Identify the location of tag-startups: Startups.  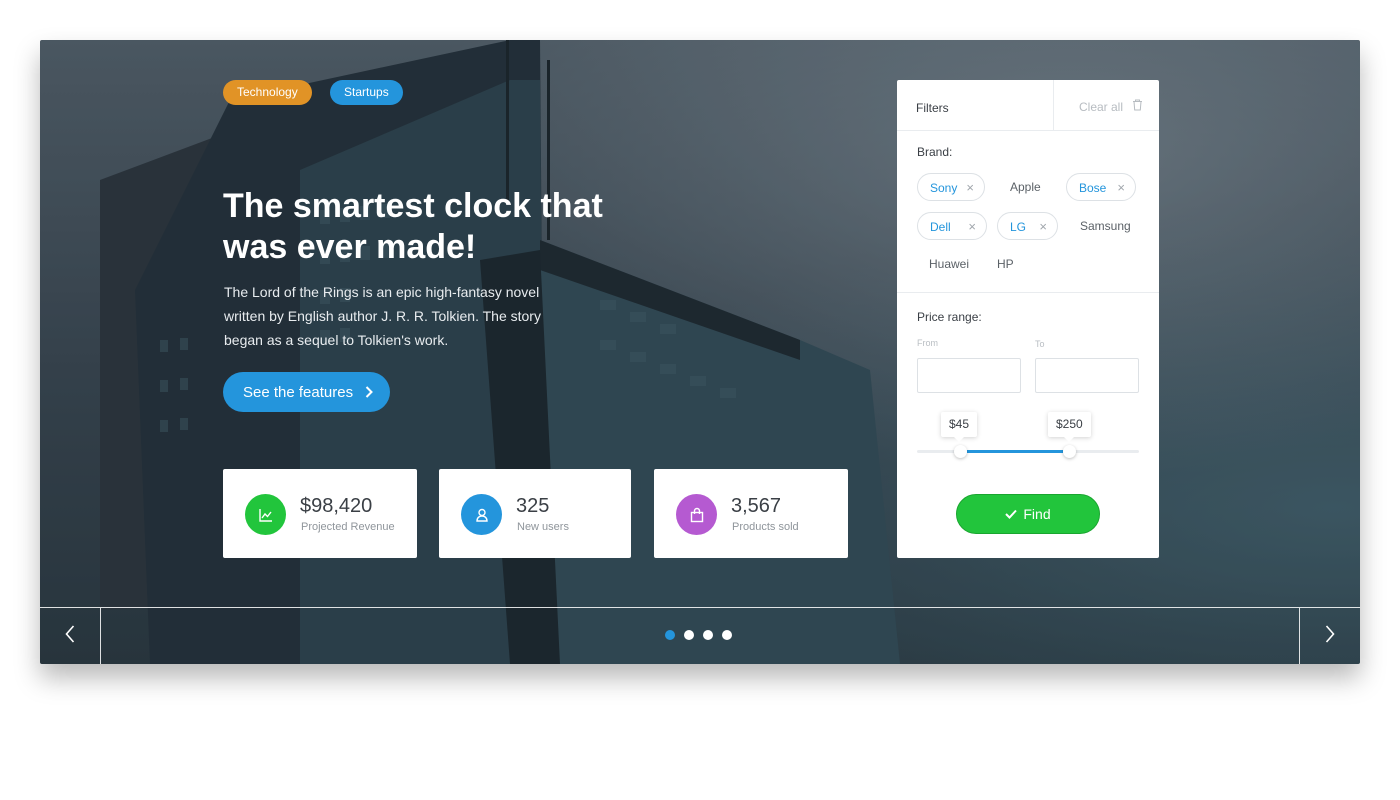
(366, 92).